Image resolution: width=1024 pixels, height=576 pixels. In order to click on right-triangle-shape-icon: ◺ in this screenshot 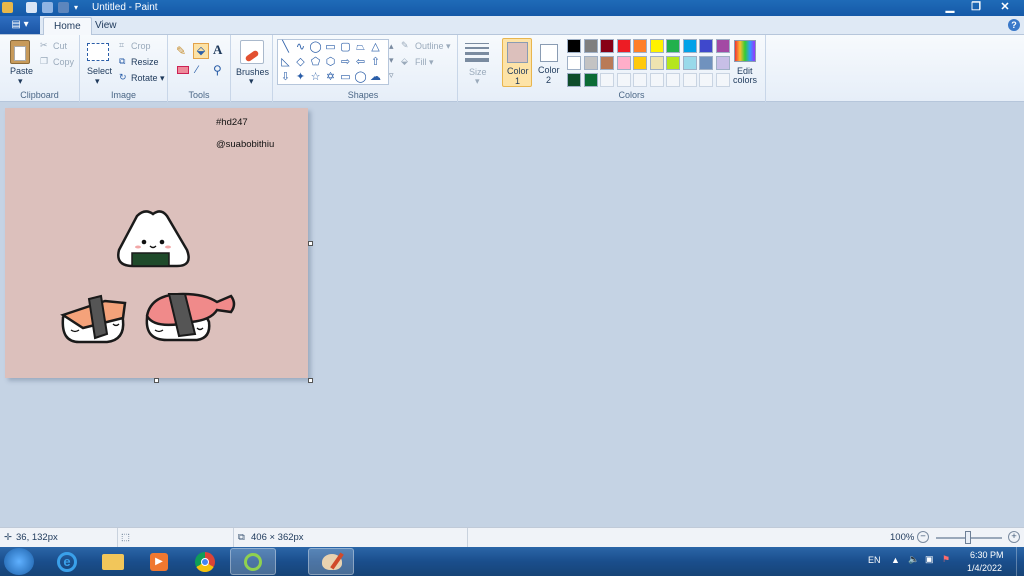, I will do `click(285, 62)`.